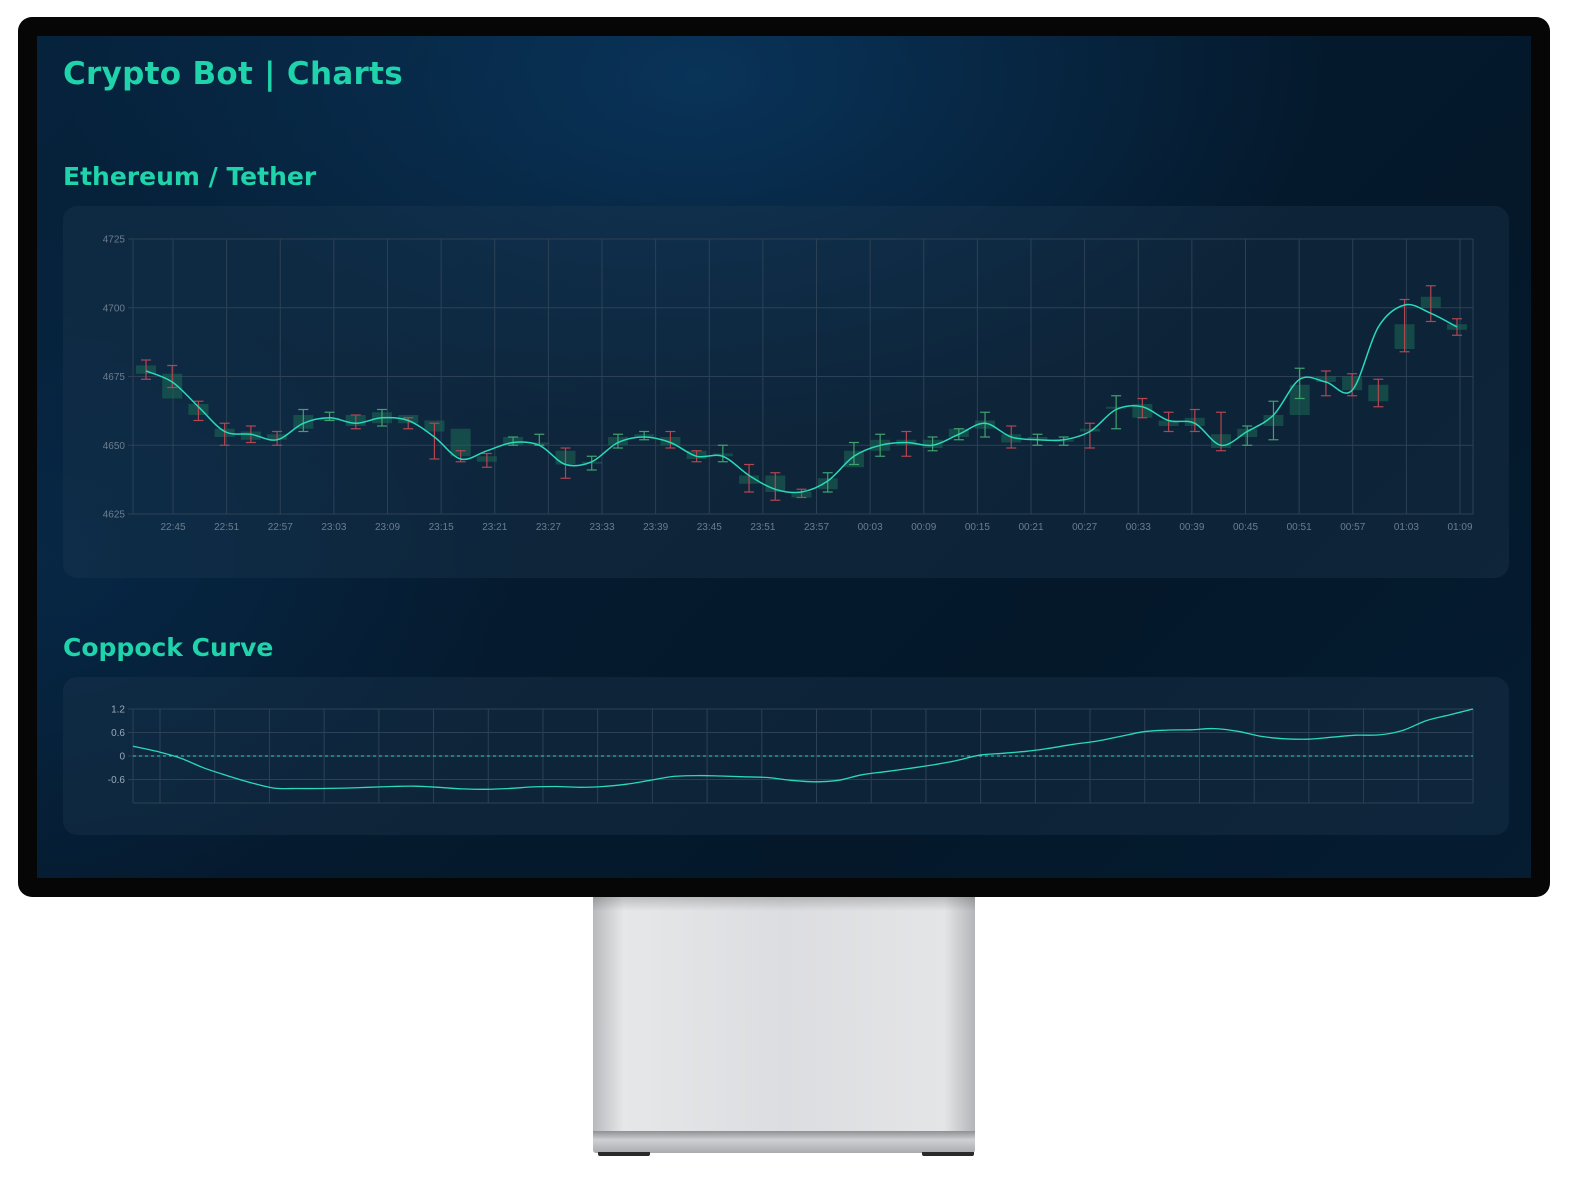 Image resolution: width=1579 pixels, height=1191 pixels. Describe the element at coordinates (168, 647) in the screenshot. I see `coppock-chart-title: Coppock Curve` at that location.